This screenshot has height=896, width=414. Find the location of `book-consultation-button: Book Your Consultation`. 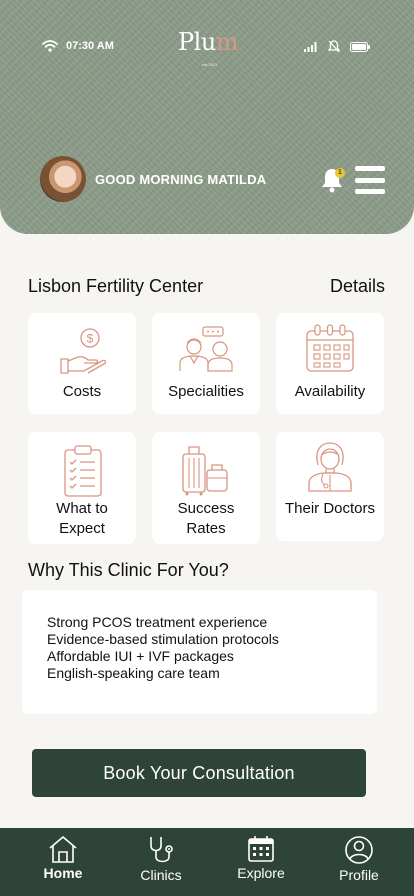

book-consultation-button: Book Your Consultation is located at coordinates (199, 773).